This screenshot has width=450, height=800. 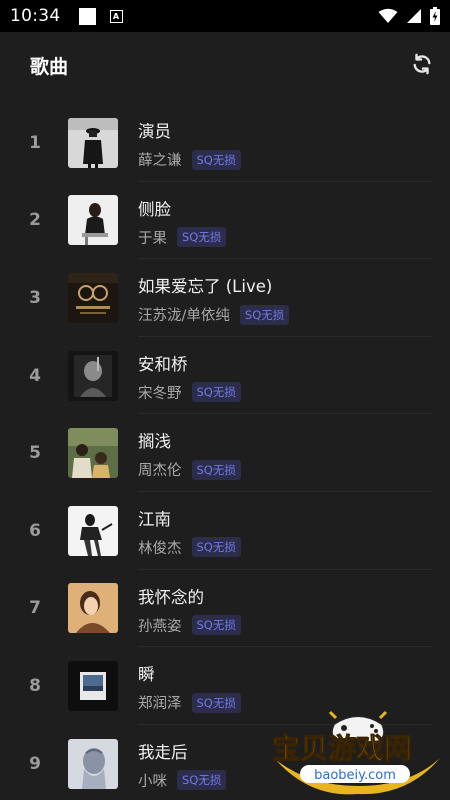 I want to click on status-bar: 10:34 A, so click(x=225, y=16).